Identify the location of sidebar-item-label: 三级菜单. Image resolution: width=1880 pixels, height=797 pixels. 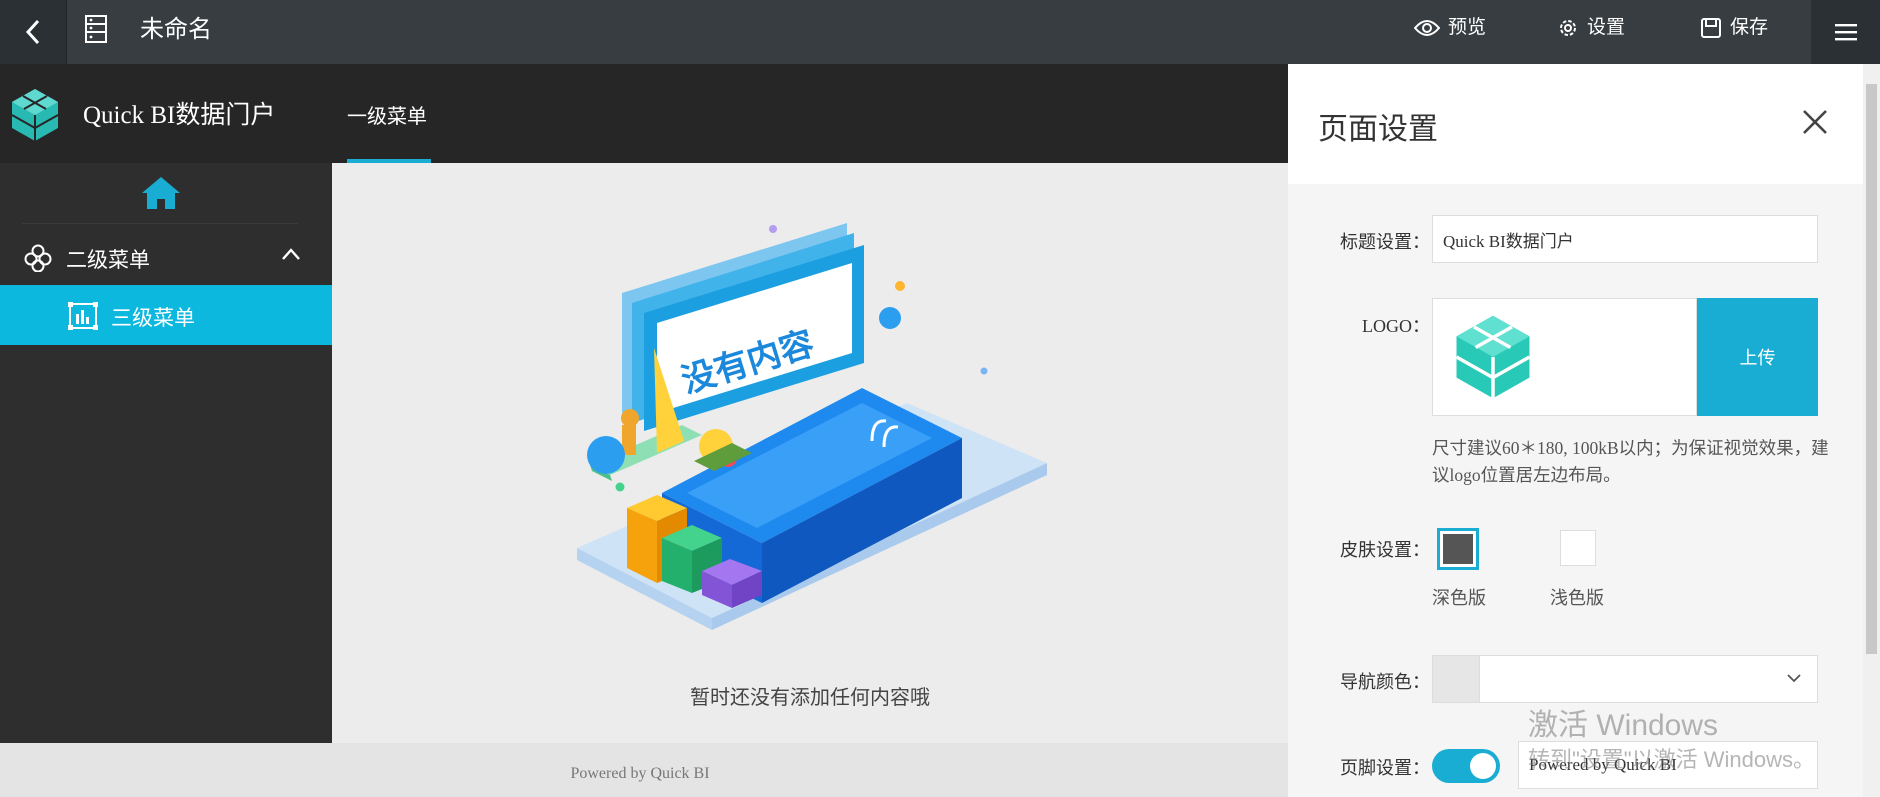
(153, 318).